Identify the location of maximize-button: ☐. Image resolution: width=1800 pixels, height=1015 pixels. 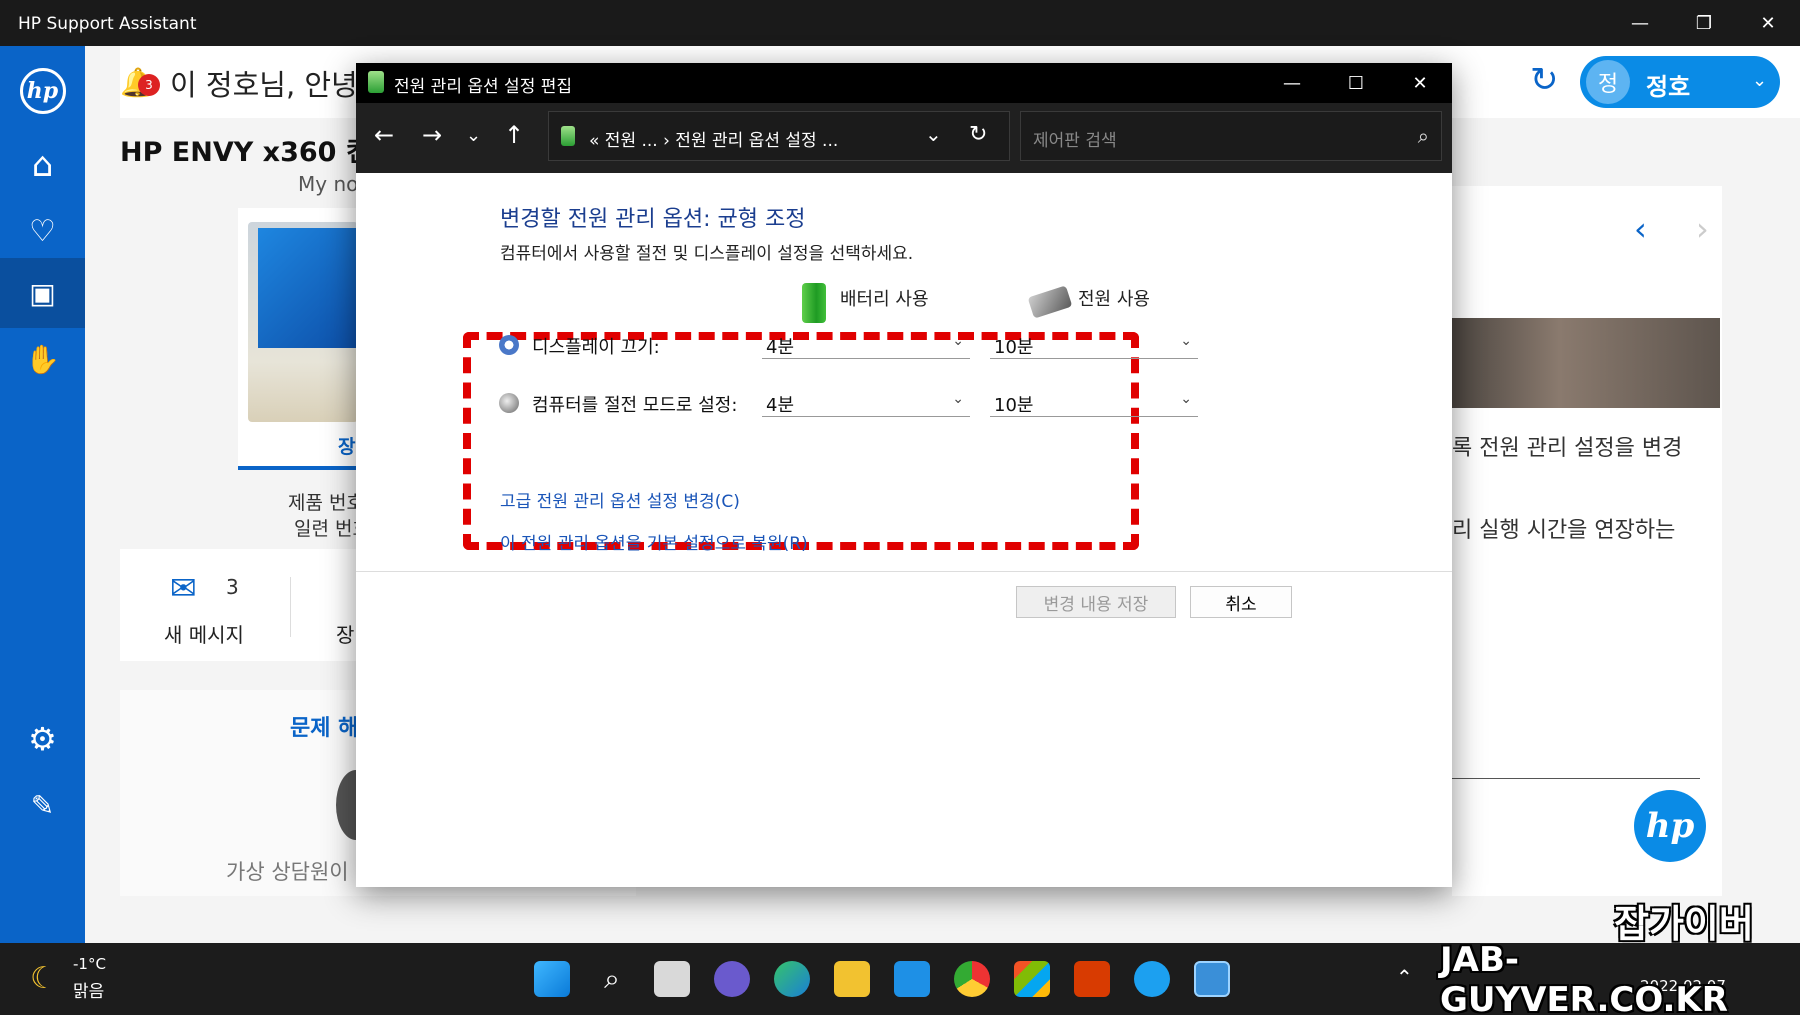
(1356, 83).